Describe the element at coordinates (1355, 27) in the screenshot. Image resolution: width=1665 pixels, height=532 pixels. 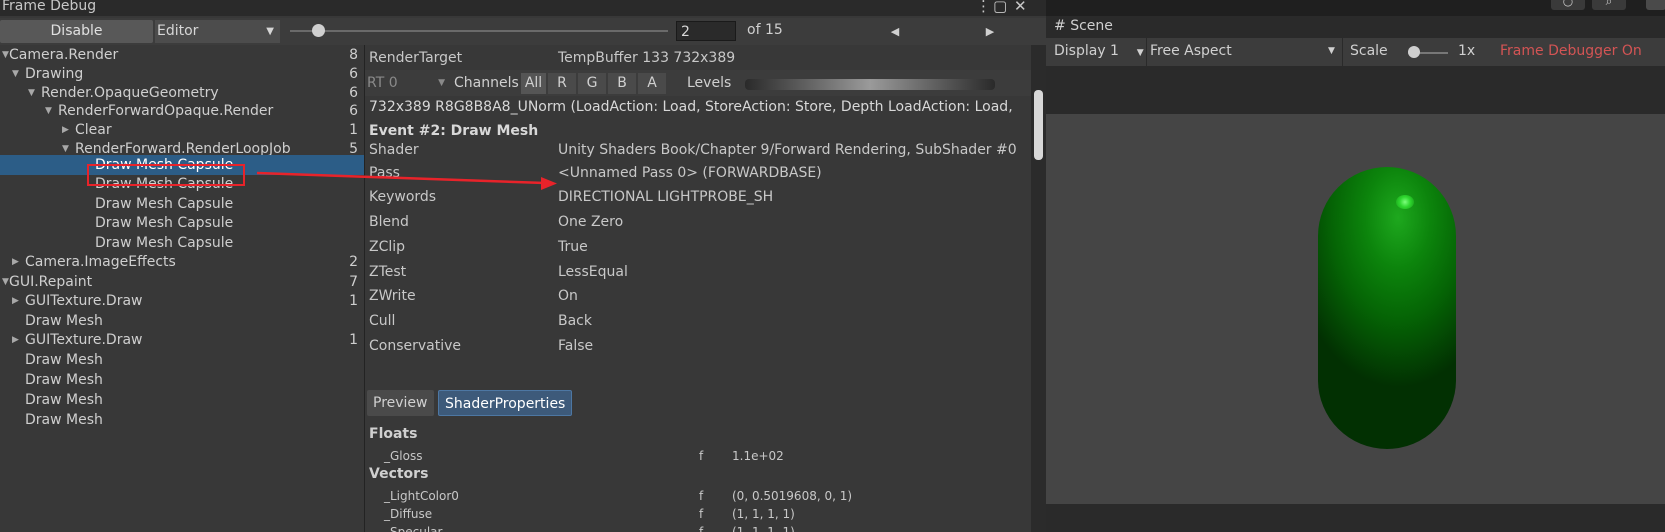
I see `scene-tab-bar: # Scene` at that location.